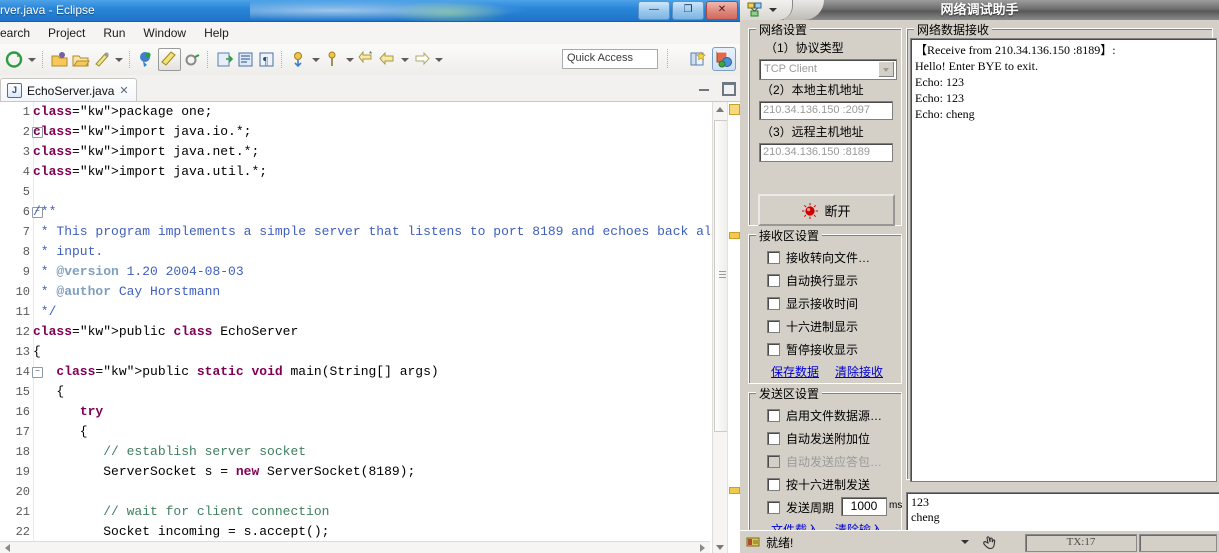 The height and width of the screenshot is (553, 1219). Describe the element at coordinates (355, 547) in the screenshot. I see `editor-horizontal-scrollbar` at that location.